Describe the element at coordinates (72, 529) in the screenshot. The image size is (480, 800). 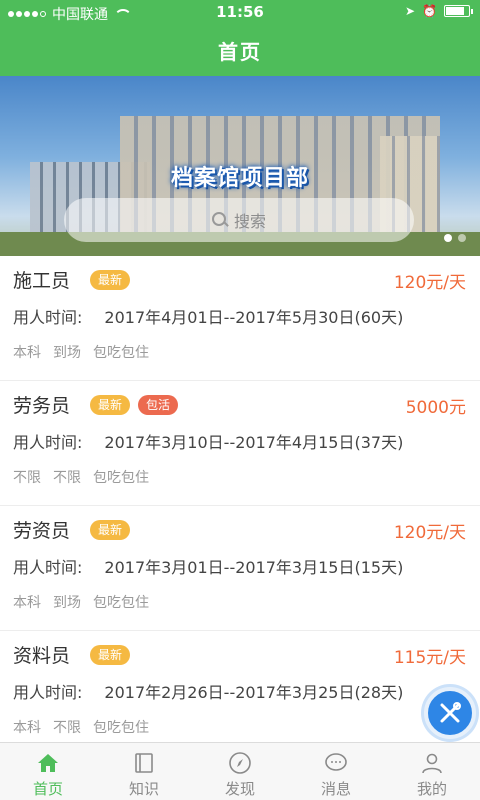
I see `job-title-row: 劳资员 最新` at that location.